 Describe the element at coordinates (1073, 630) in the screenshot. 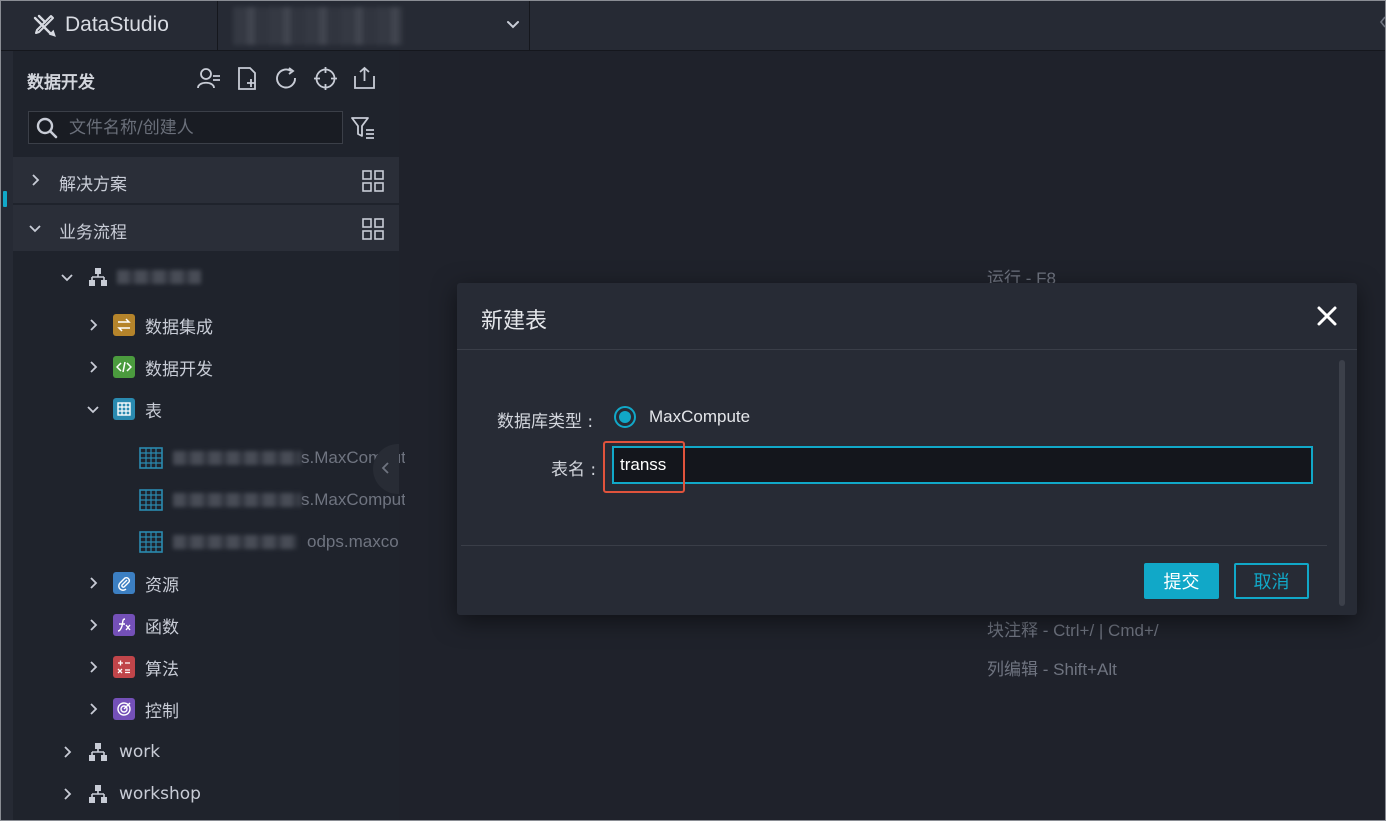

I see `shortcut-hint: 块注释 - Ctrl+/ | Cmd+/` at that location.